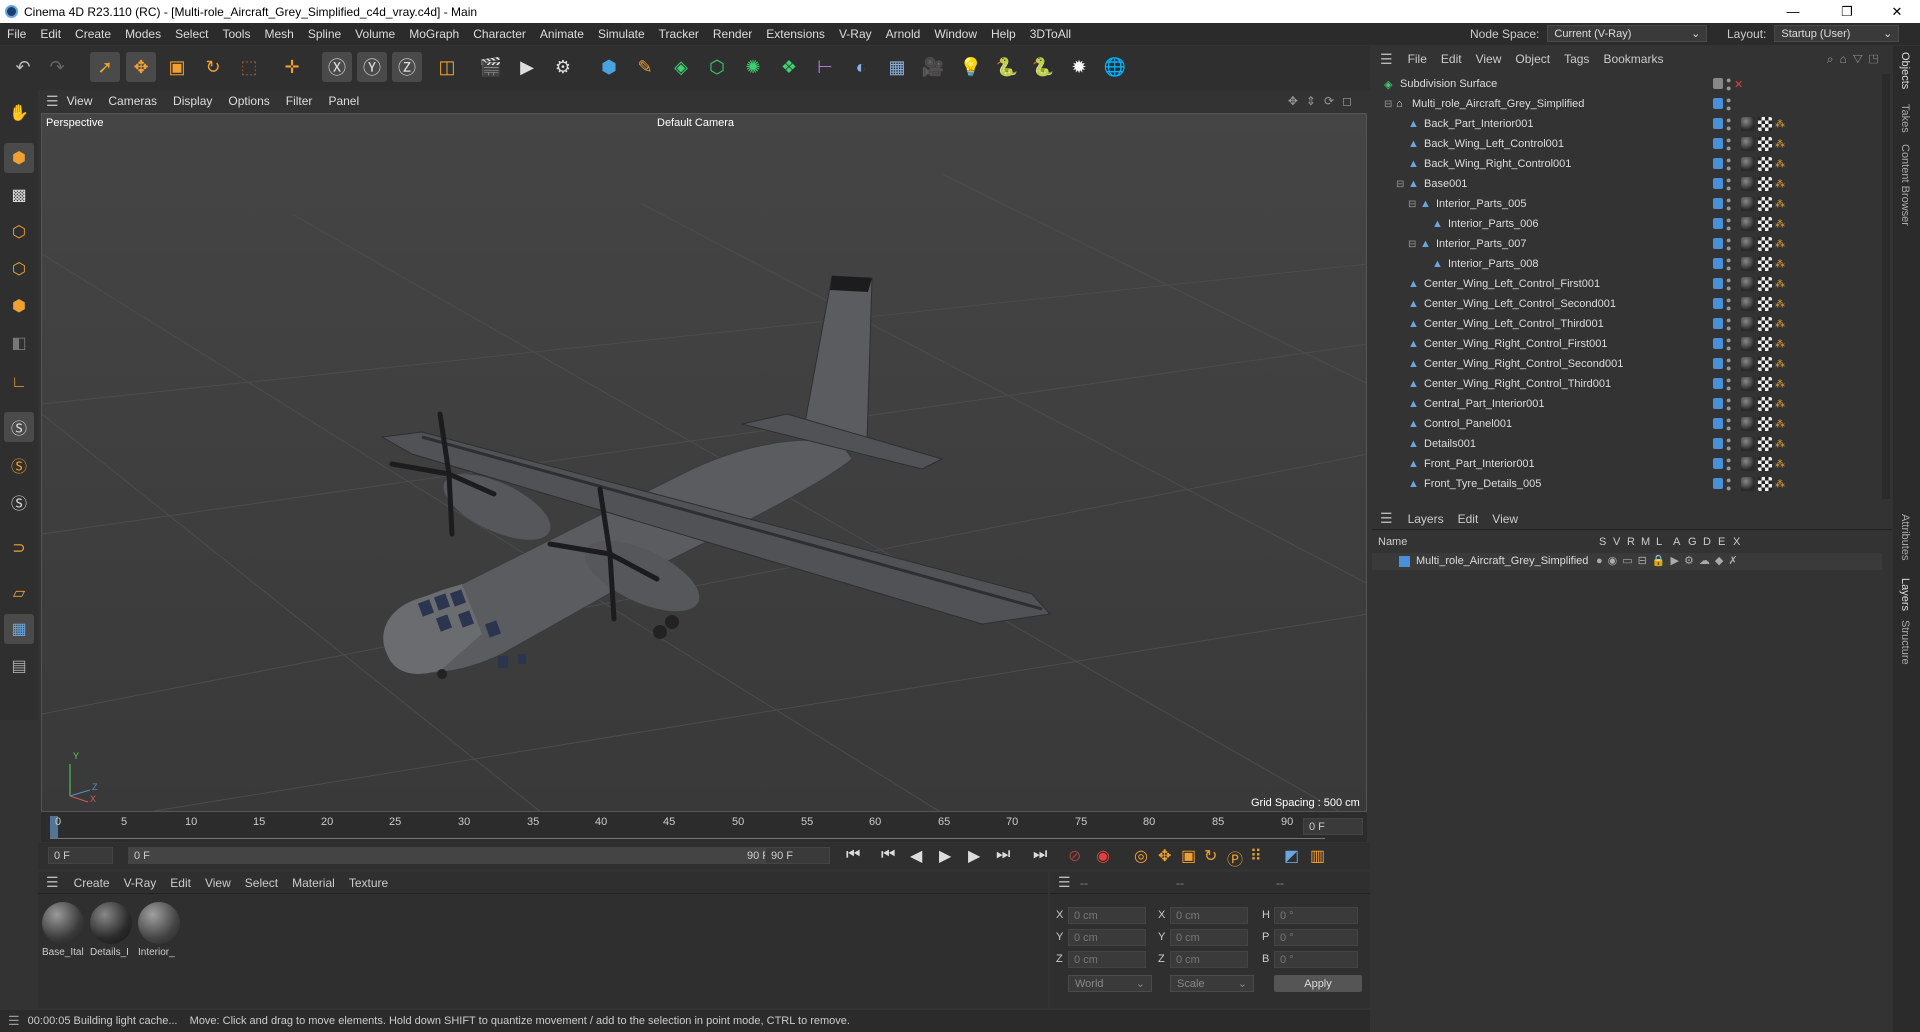 This screenshot has height=1032, width=1920. Describe the element at coordinates (1626, 344) in the screenshot. I see `object-row: ▲ Center_Wing_Right_Control_First001 ● ● ⁂` at that location.